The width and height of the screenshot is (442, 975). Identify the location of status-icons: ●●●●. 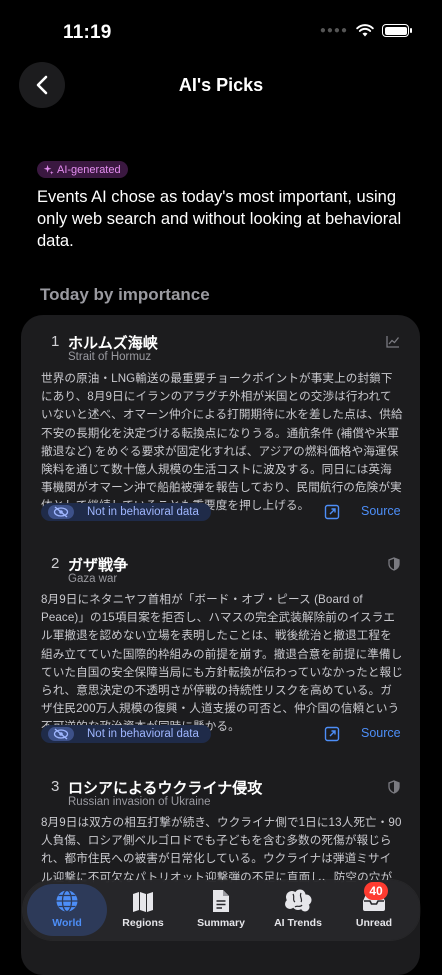
(365, 30).